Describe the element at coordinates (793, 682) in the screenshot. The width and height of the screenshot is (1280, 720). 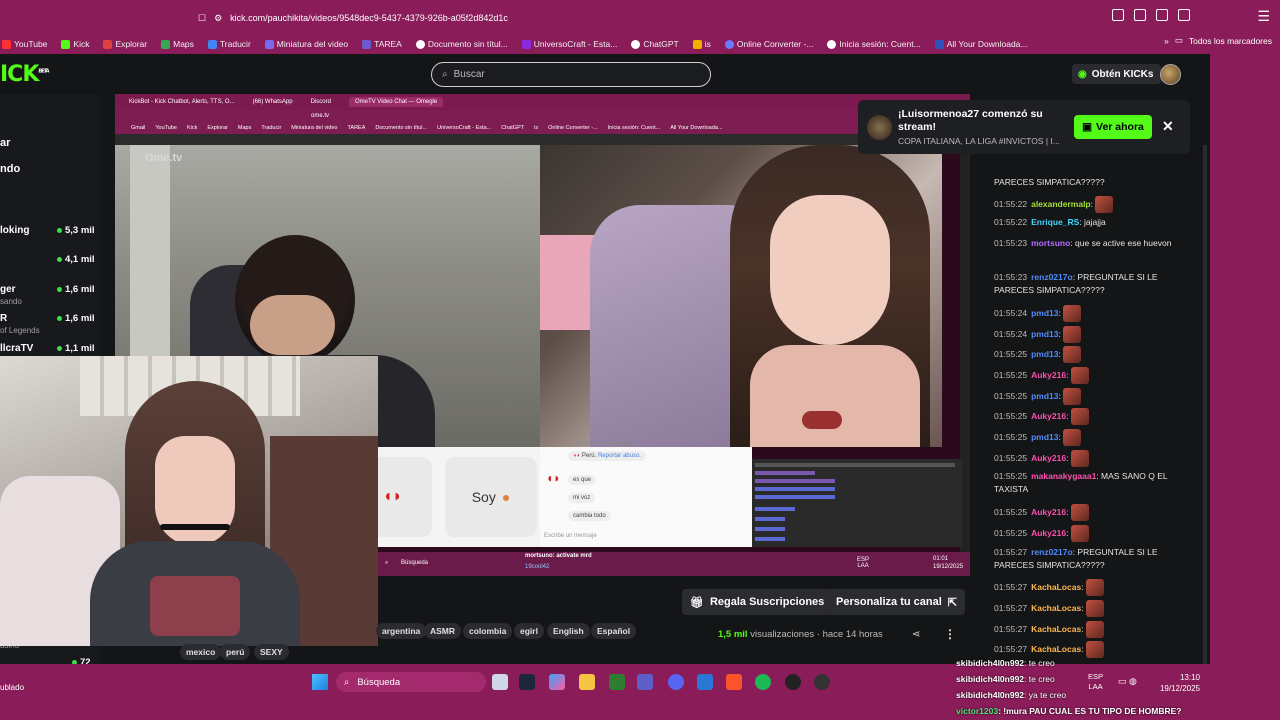
I see `obs-icon` at that location.